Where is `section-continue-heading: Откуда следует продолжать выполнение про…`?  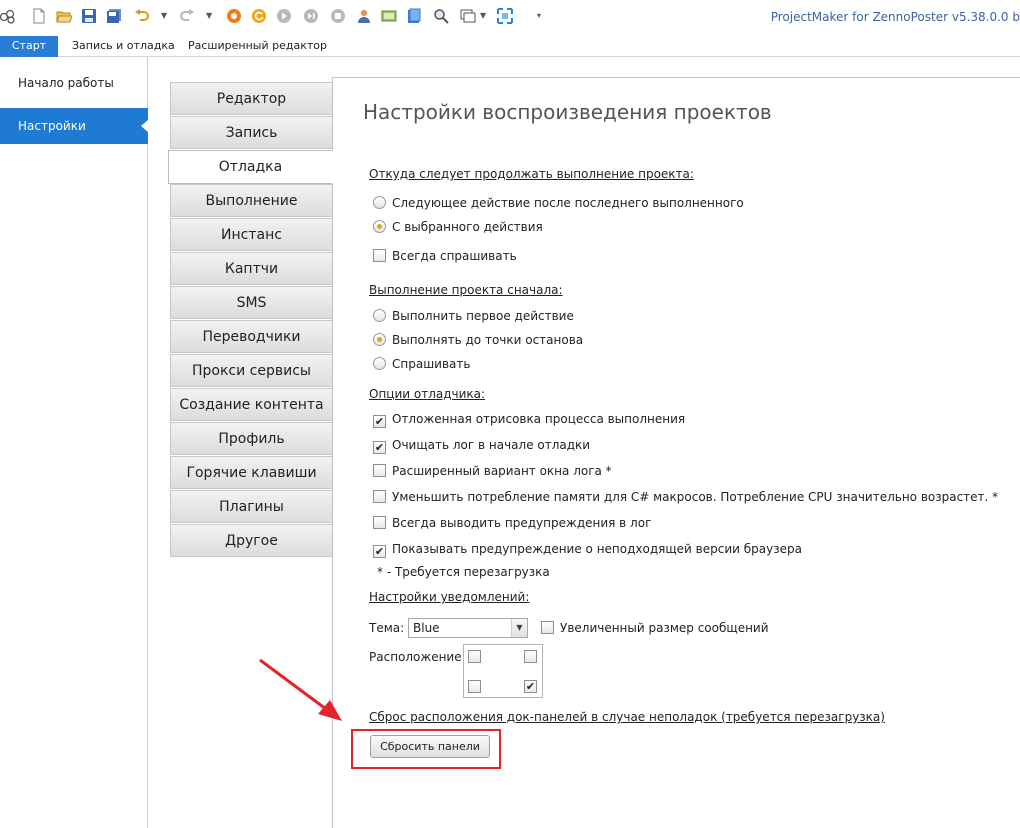
section-continue-heading: Откуда следует продолжать выполнение про… is located at coordinates (531, 174).